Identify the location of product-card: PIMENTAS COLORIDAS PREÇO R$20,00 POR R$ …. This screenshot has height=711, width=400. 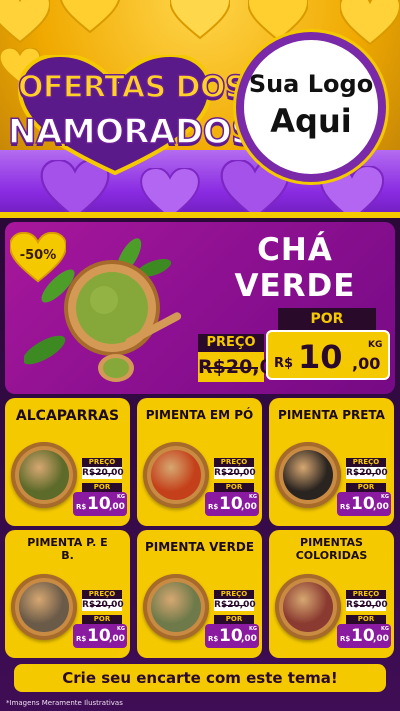
(331, 594).